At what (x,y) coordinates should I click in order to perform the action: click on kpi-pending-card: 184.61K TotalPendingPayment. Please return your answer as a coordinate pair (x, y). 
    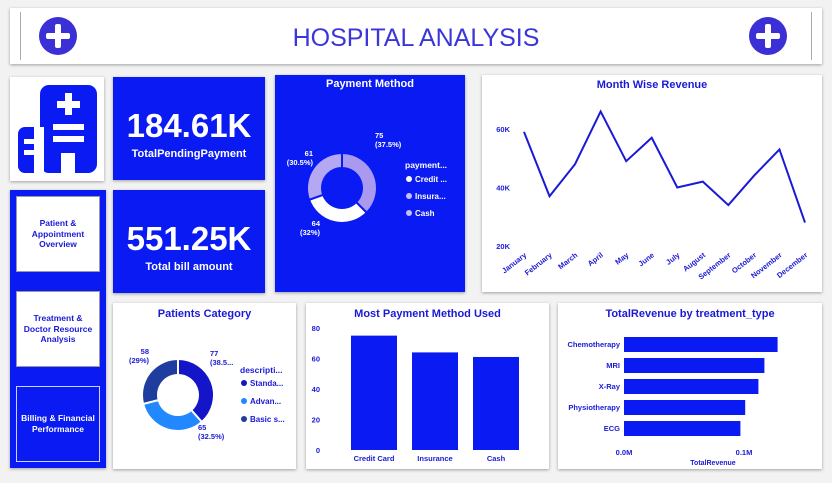
    Looking at the image, I should click on (189, 128).